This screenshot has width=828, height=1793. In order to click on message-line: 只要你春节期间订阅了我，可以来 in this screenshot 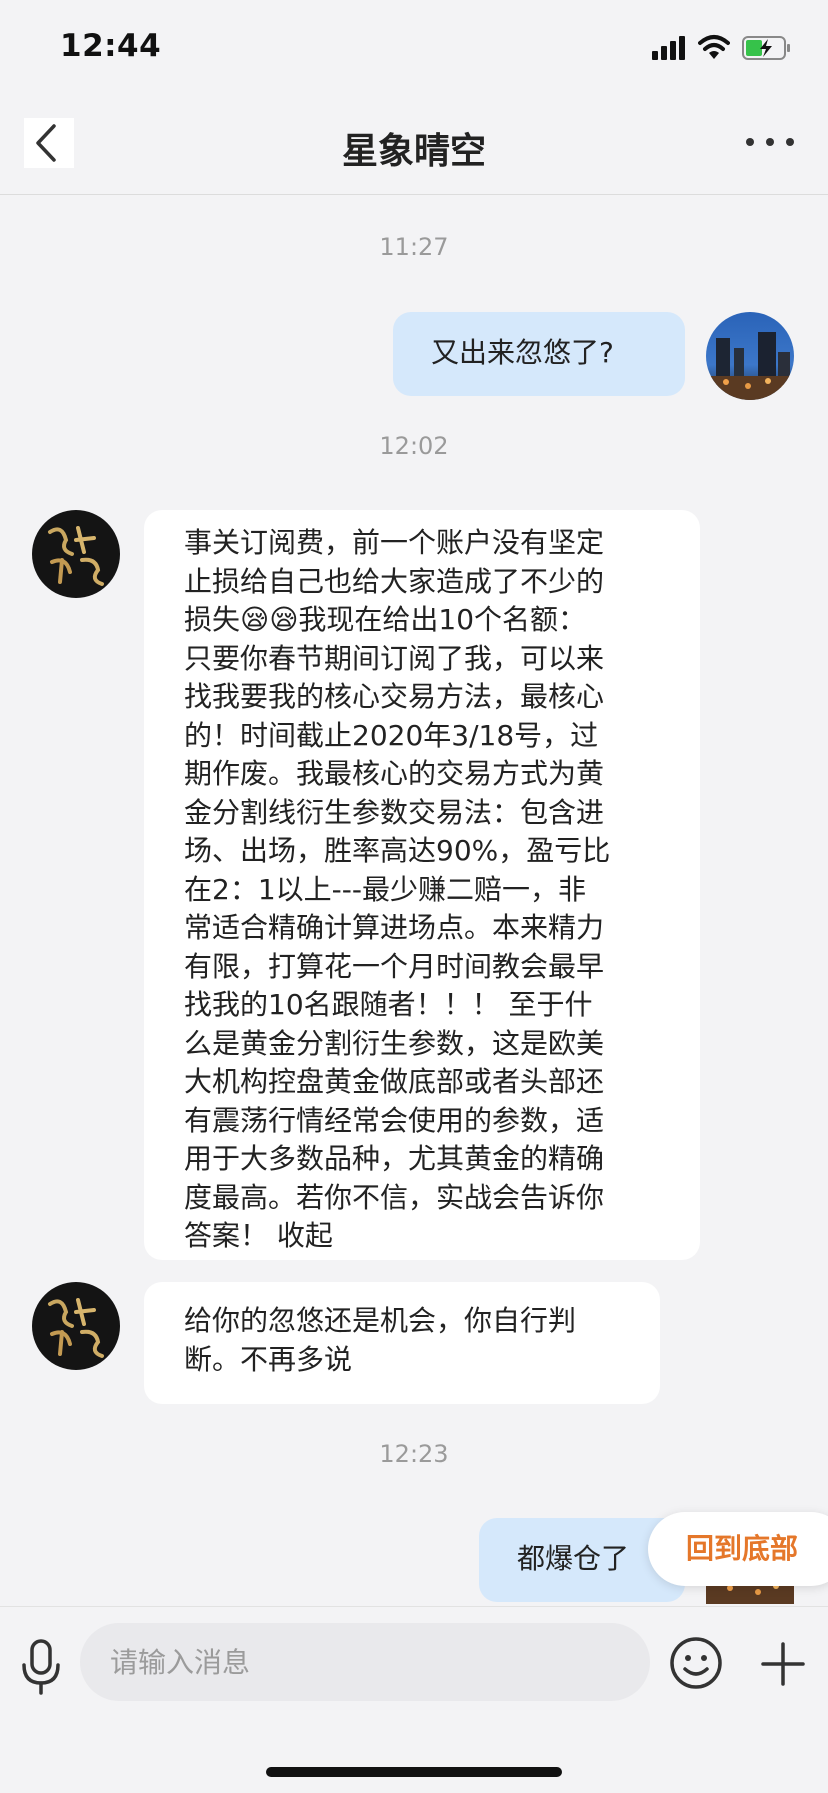, I will do `click(394, 658)`.